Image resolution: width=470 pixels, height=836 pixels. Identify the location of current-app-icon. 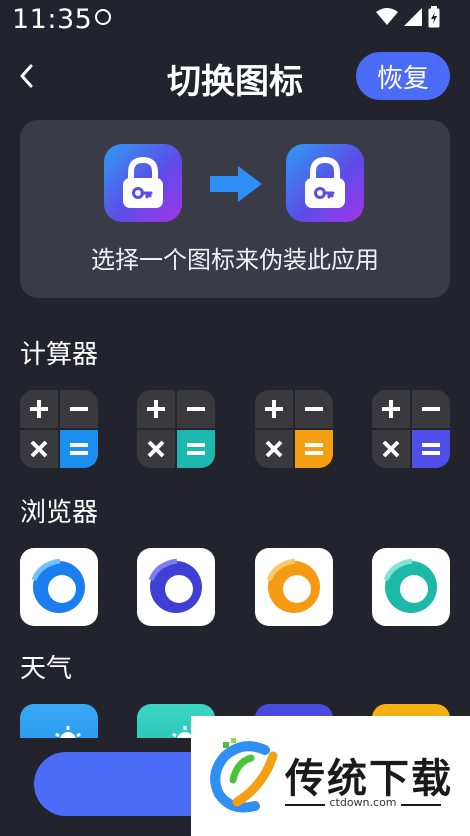
(143, 183).